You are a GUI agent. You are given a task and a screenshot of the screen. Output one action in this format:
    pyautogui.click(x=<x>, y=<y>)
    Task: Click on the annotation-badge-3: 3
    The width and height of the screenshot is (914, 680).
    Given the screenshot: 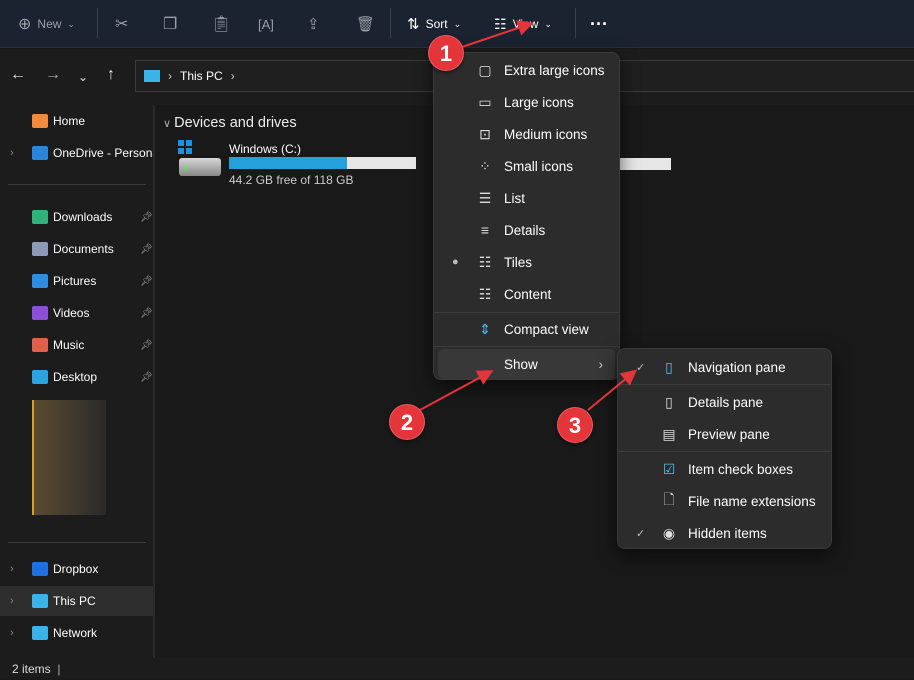 What is the action you would take?
    pyautogui.click(x=575, y=425)
    